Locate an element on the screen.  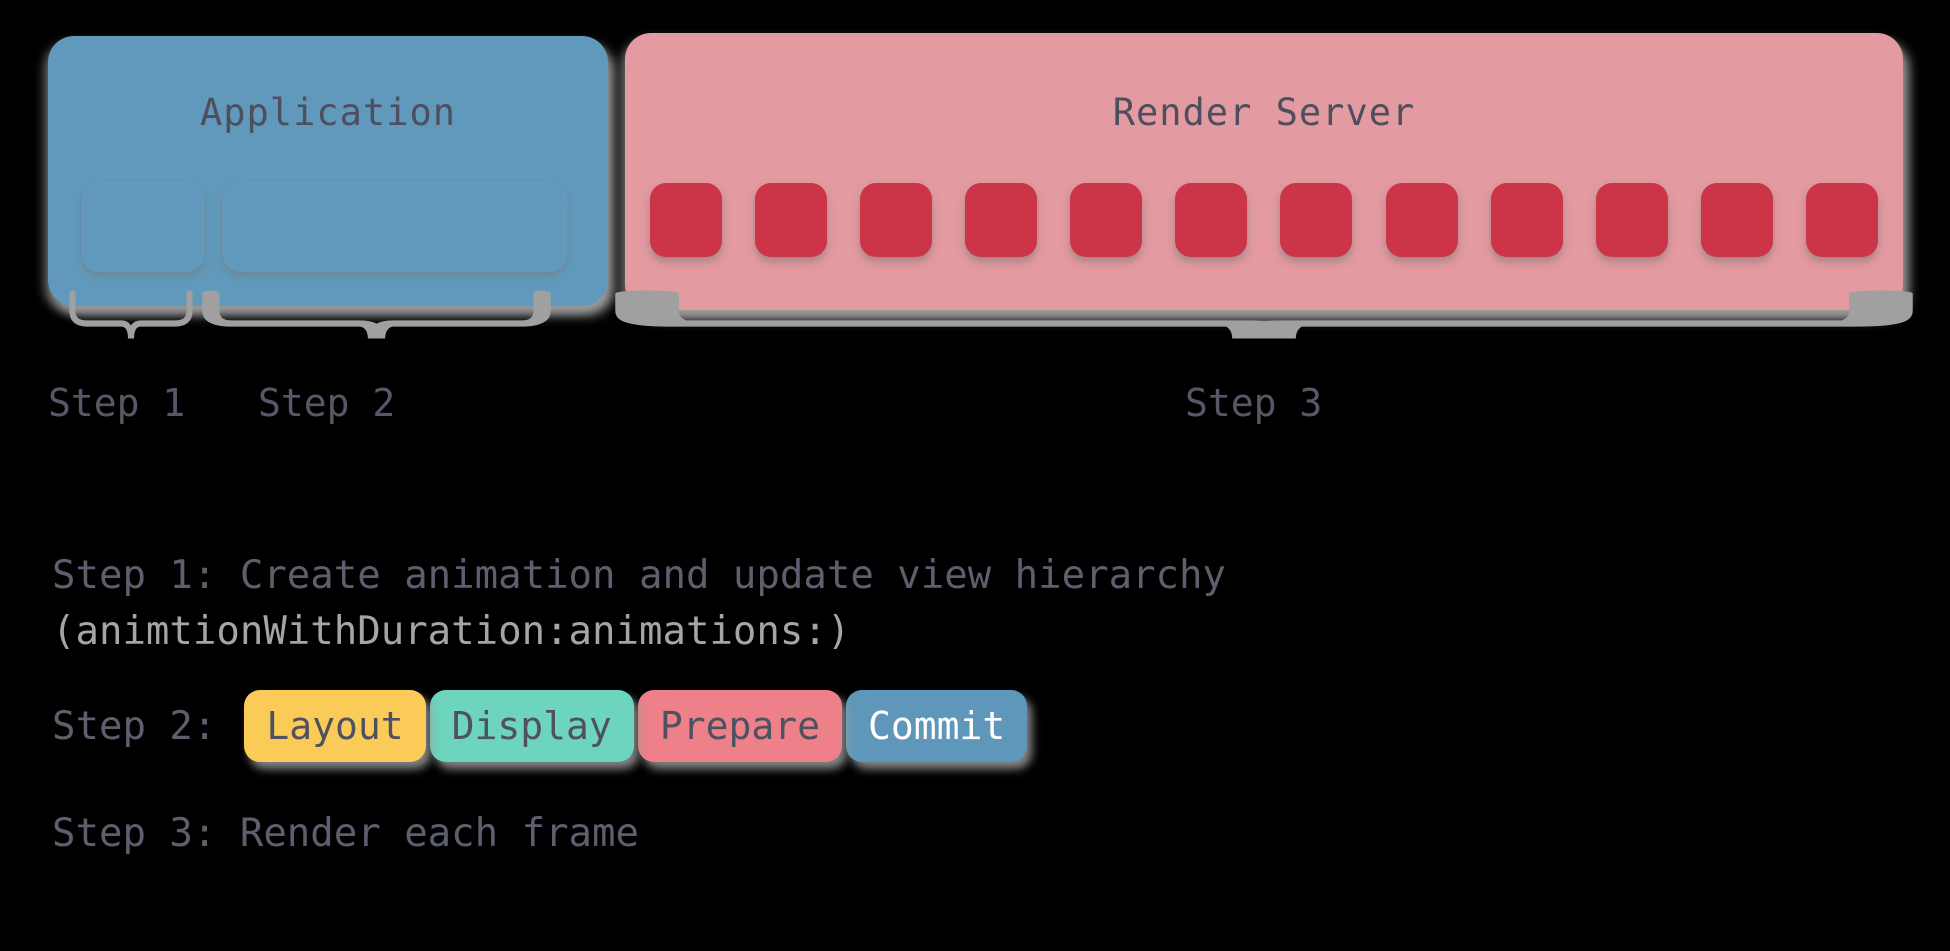
pipeline-pill-label: Commit is located at coordinates (936, 726).